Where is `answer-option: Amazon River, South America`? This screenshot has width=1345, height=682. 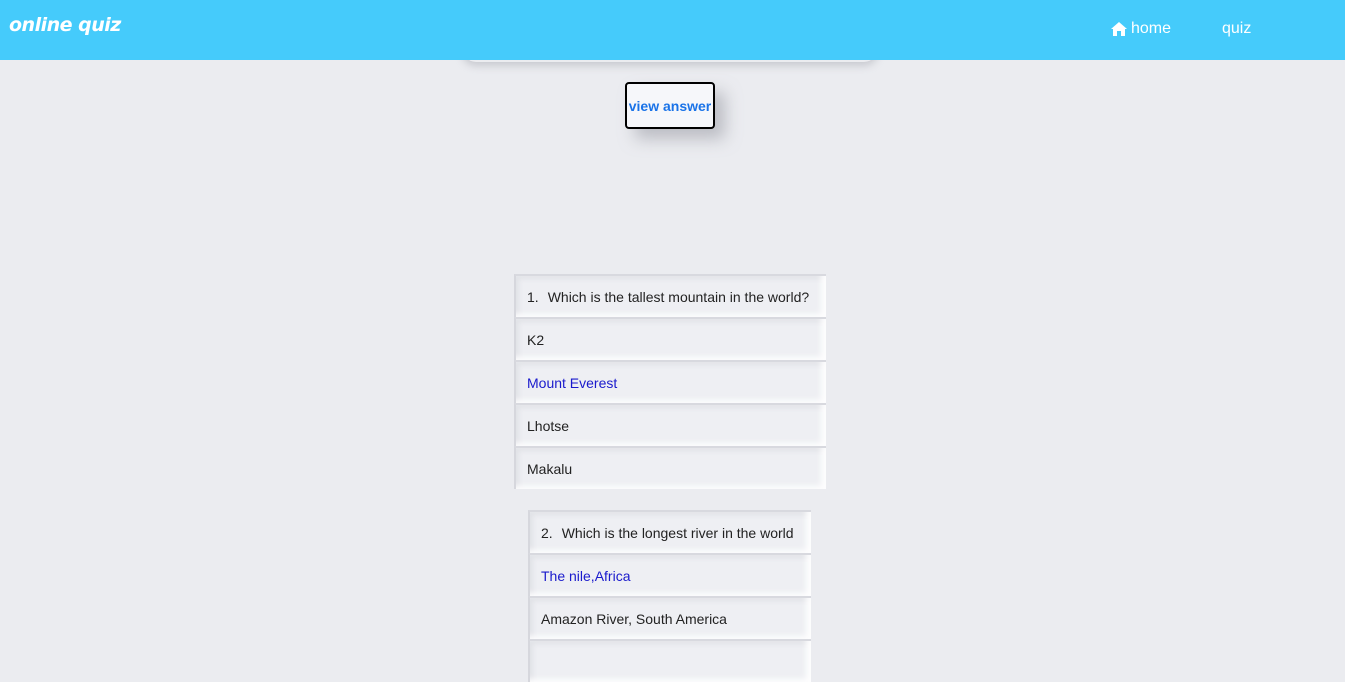 answer-option: Amazon River, South America is located at coordinates (669, 617).